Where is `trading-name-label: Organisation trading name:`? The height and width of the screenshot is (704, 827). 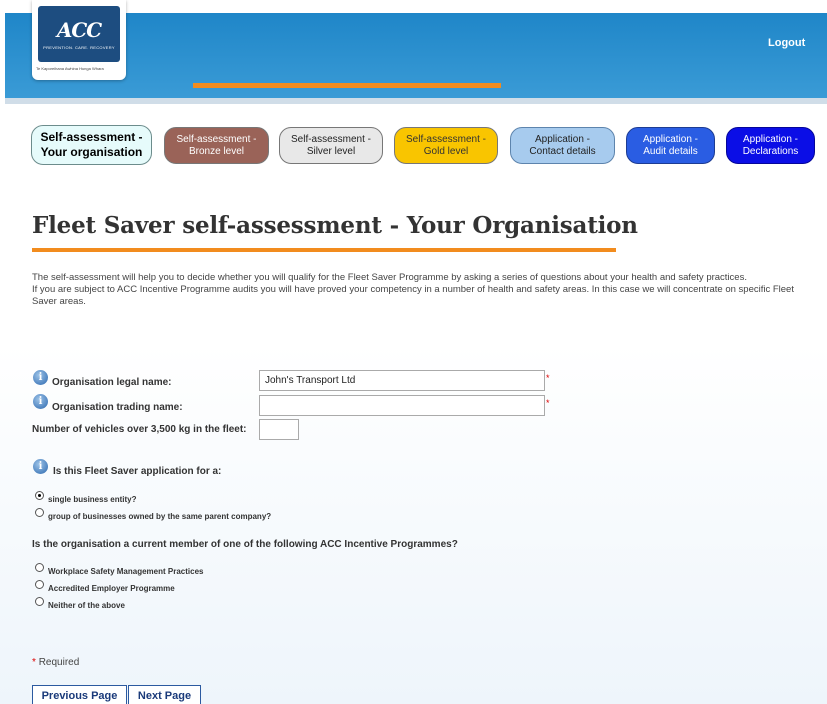 trading-name-label: Organisation trading name: is located at coordinates (117, 407).